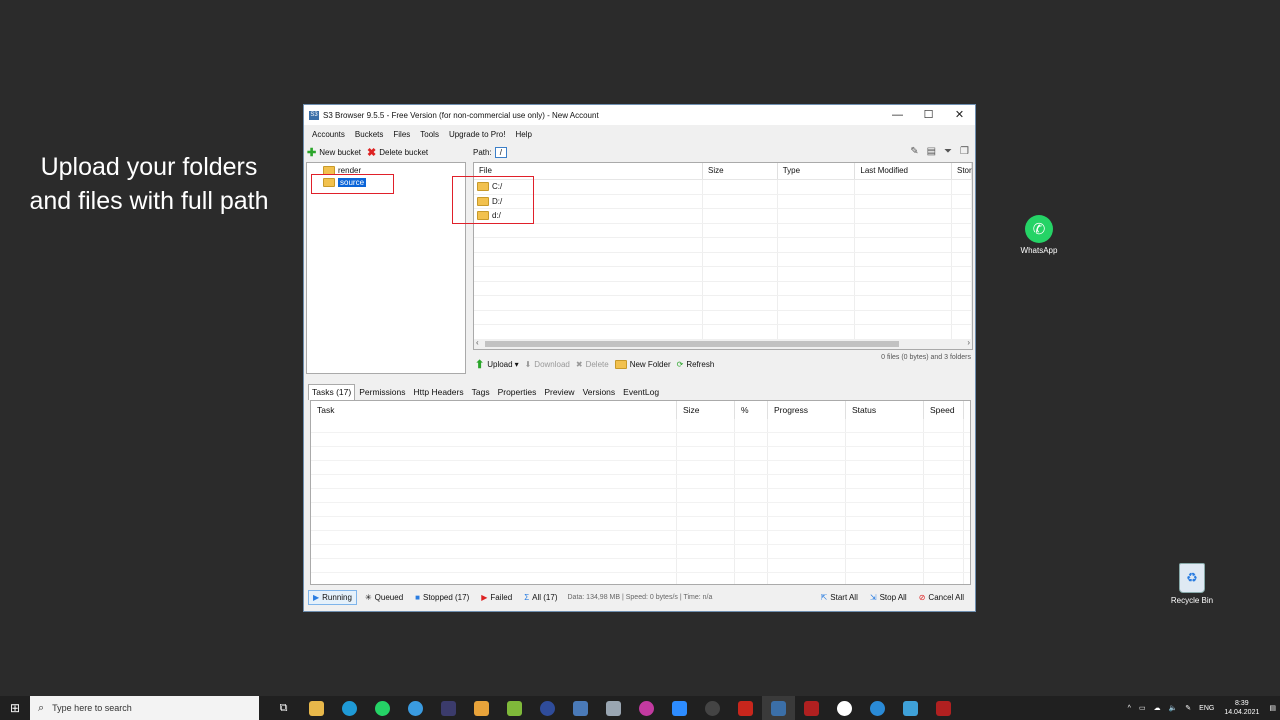 The image size is (1280, 720). I want to click on clock: 8:39 14.04.2021, so click(1241, 708).